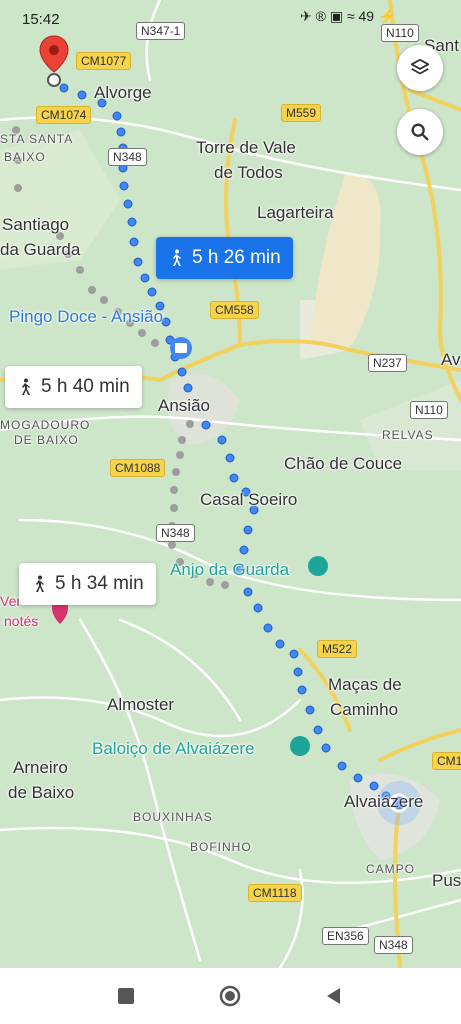 This screenshot has width=461, height=1024. I want to click on start-pin-icon, so click(54, 62).